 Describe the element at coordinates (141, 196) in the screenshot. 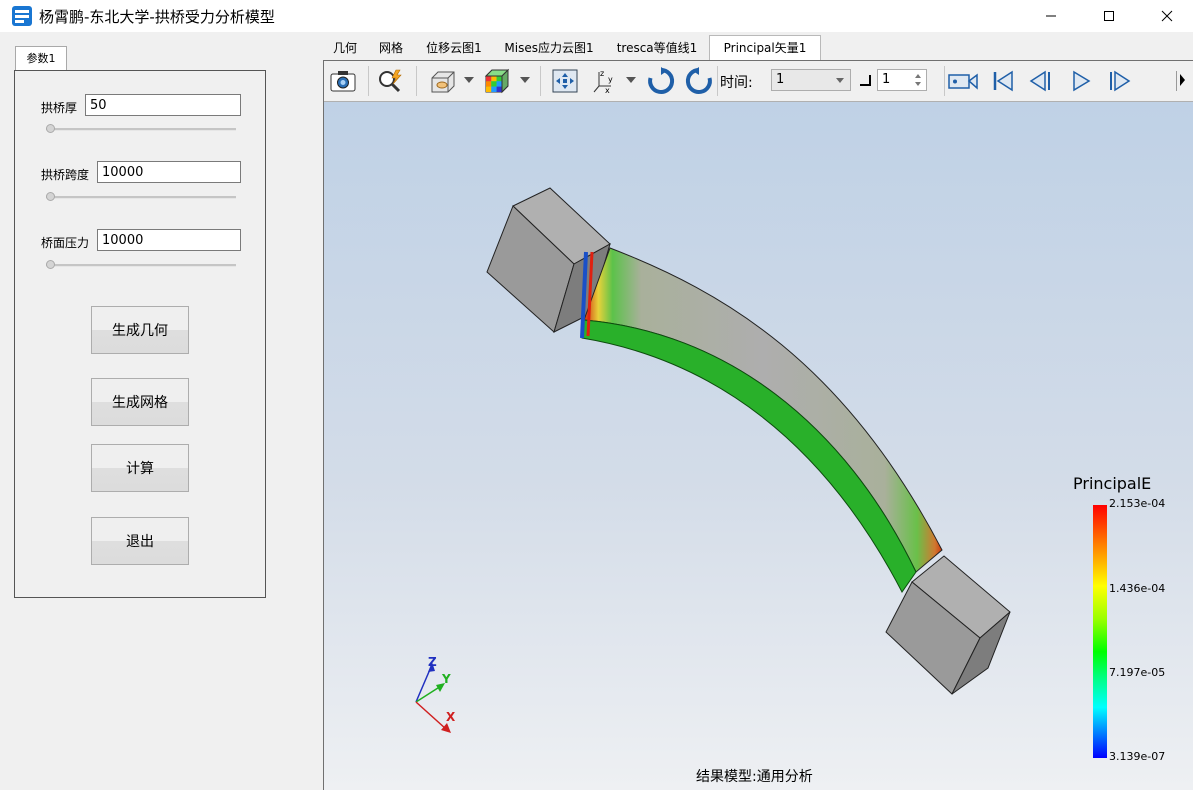

I see `arch-span-slider` at that location.